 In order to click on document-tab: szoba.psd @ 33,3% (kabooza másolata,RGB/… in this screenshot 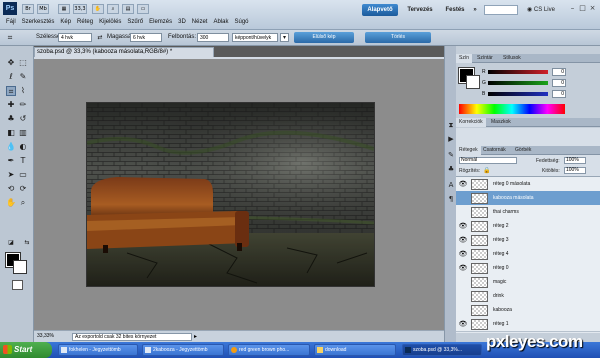, I will do `click(124, 52)`.